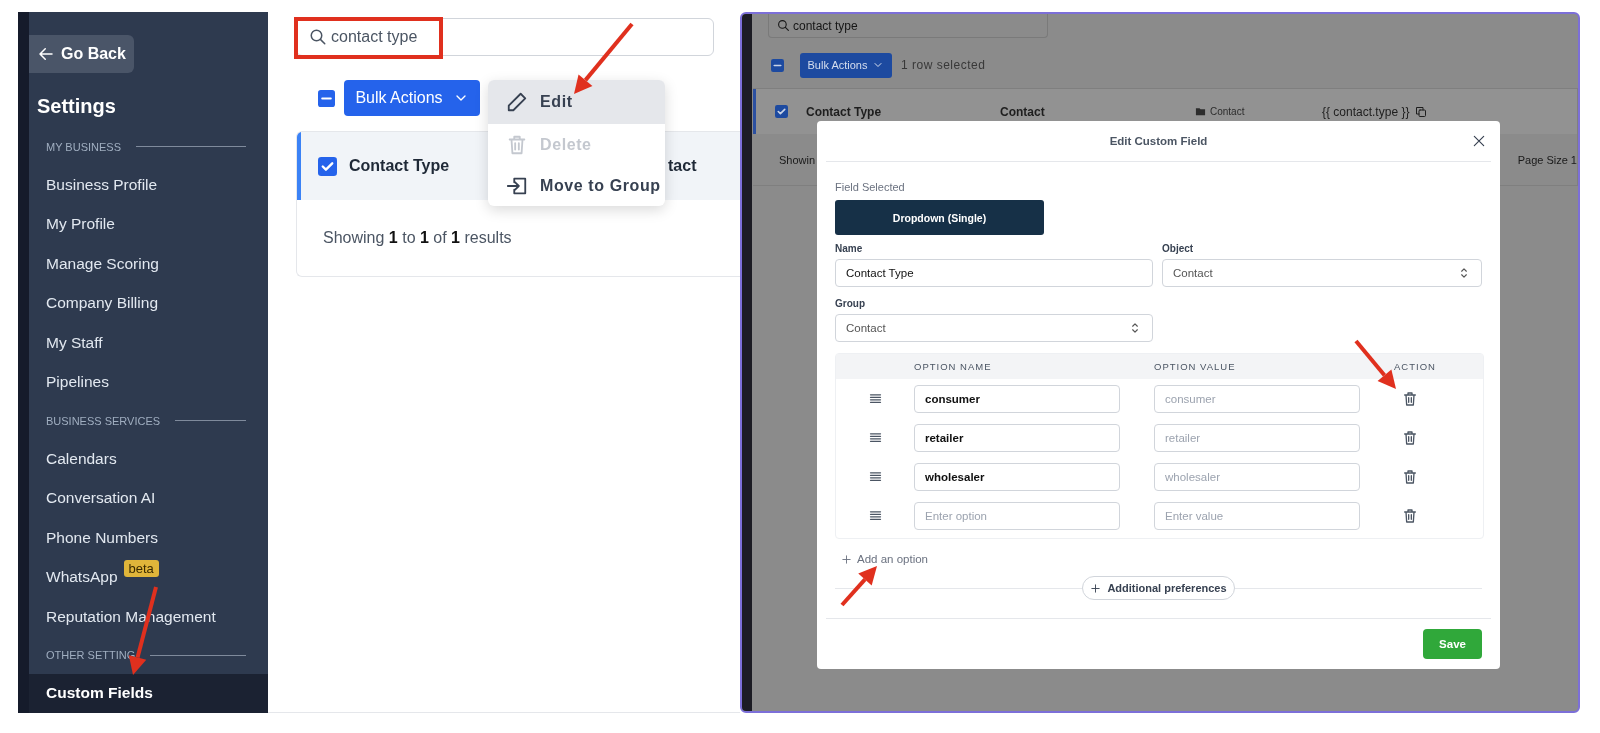 This screenshot has width=1600, height=733. I want to click on page-size-label: Page Size 1, so click(1547, 159).